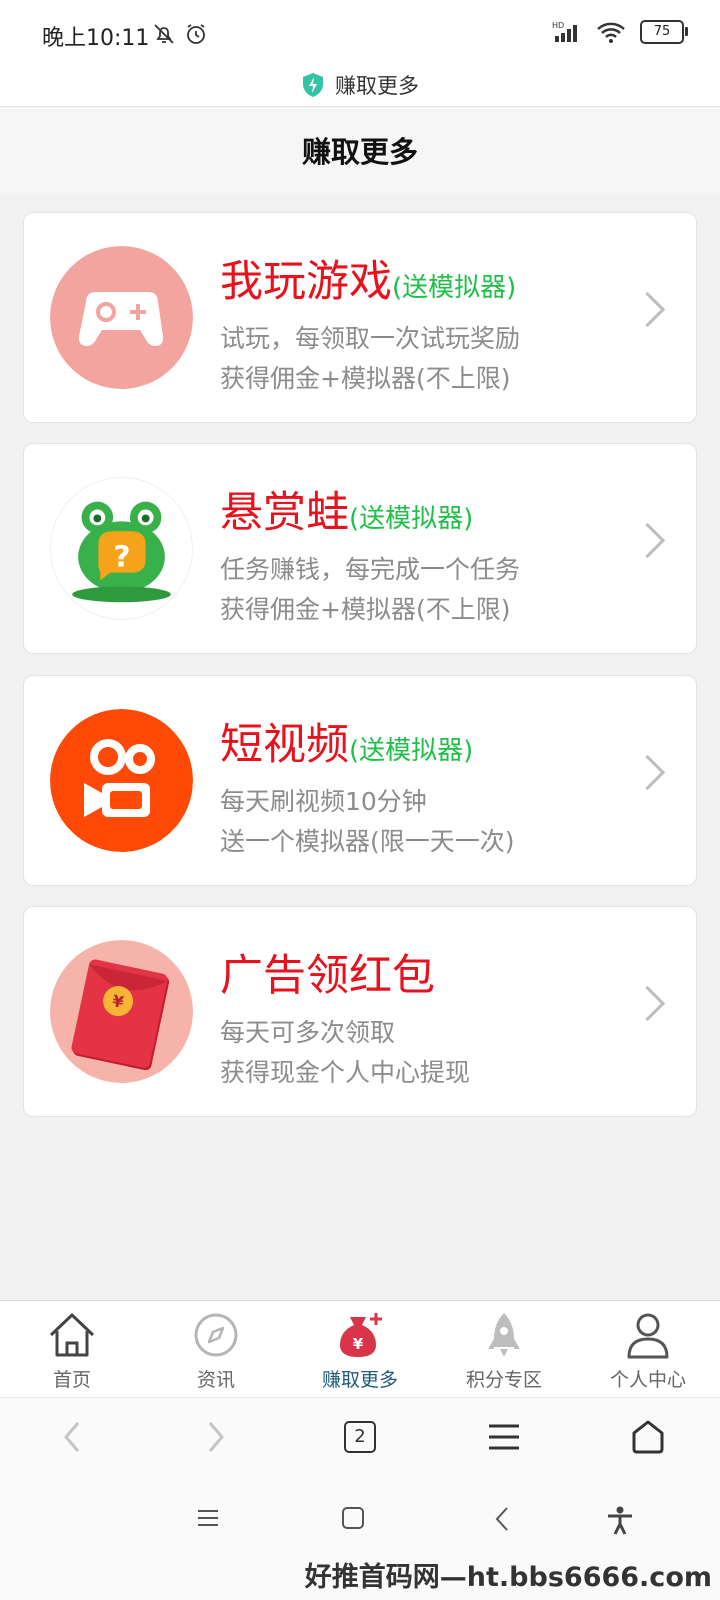 The width and height of the screenshot is (720, 1600). What do you see at coordinates (360, 1011) in the screenshot?
I see `card-ad-red-envelope: ¥ 广告领红包 每天可多次领取 获得现金个人中心提现` at bounding box center [360, 1011].